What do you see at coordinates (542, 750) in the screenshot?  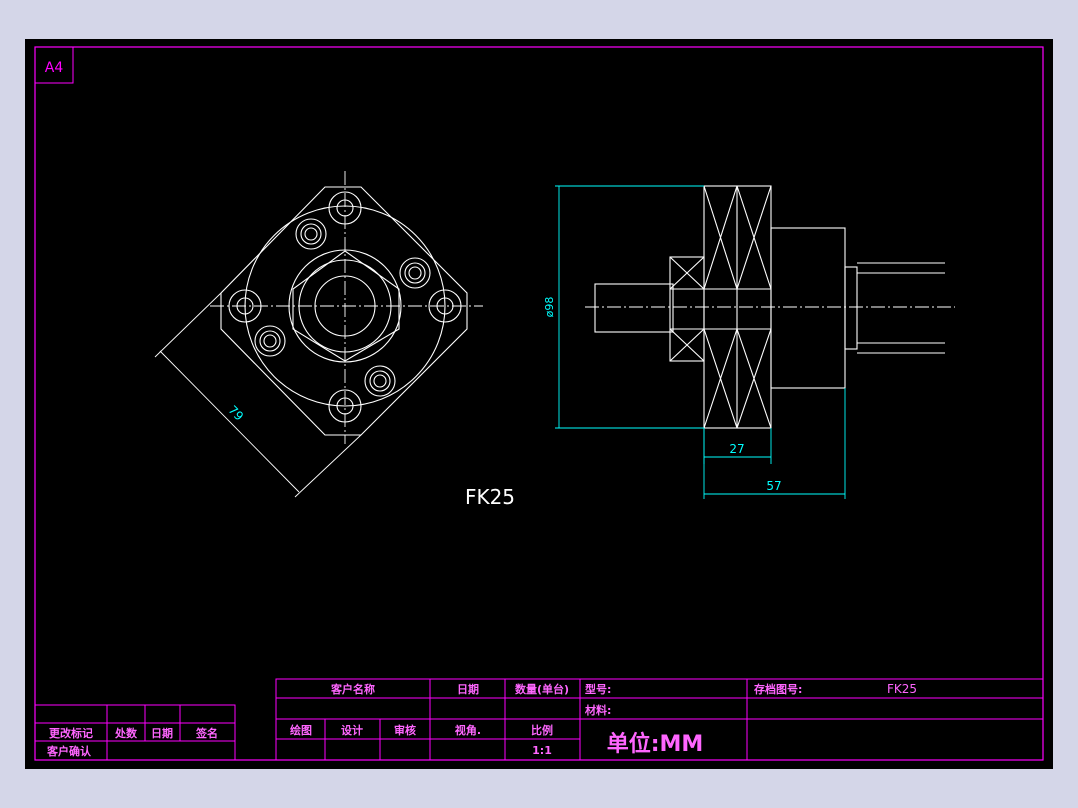 I see `scale-value: 1:1` at bounding box center [542, 750].